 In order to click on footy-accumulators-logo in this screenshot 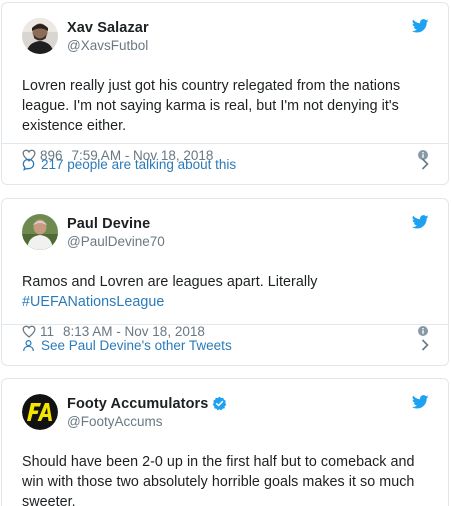, I will do `click(40, 412)`.